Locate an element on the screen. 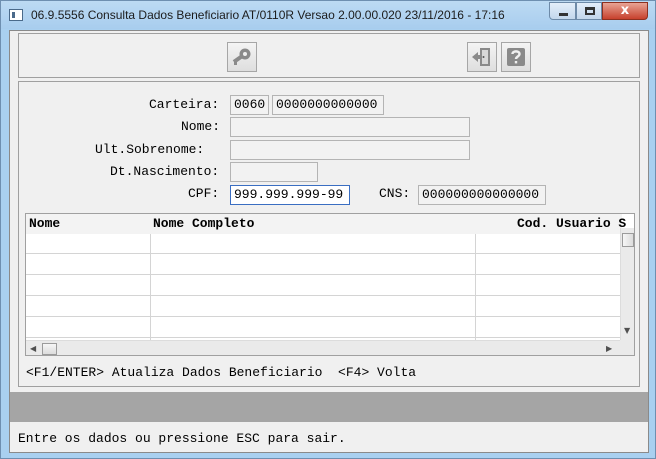 Image resolution: width=656 pixels, height=459 pixels. column-header-cod-usuario: Cod. Usuario S is located at coordinates (571, 223).